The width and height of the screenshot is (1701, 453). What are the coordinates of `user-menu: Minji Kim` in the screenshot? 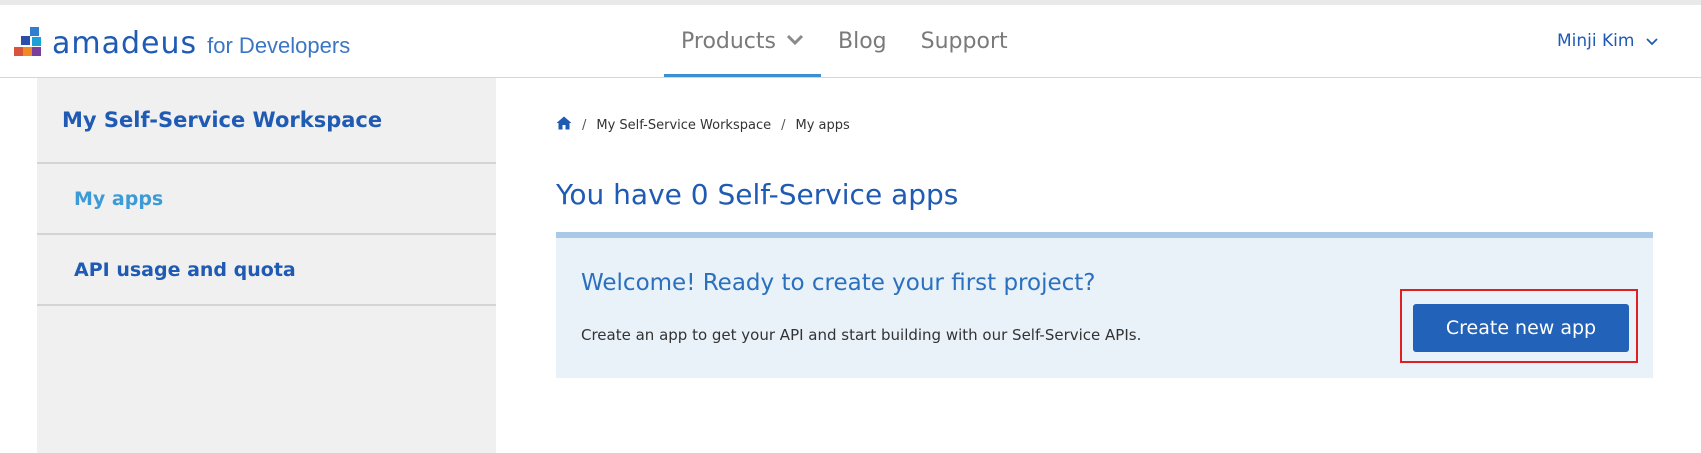 It's located at (1608, 41).